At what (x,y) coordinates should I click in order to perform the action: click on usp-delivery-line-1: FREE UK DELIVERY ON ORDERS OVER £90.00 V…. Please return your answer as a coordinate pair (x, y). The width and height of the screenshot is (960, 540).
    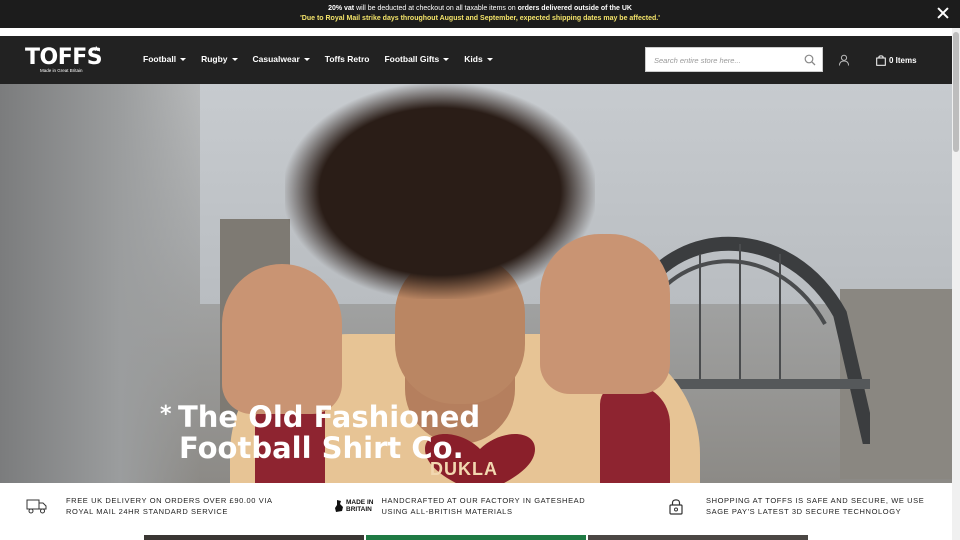
    Looking at the image, I should click on (169, 500).